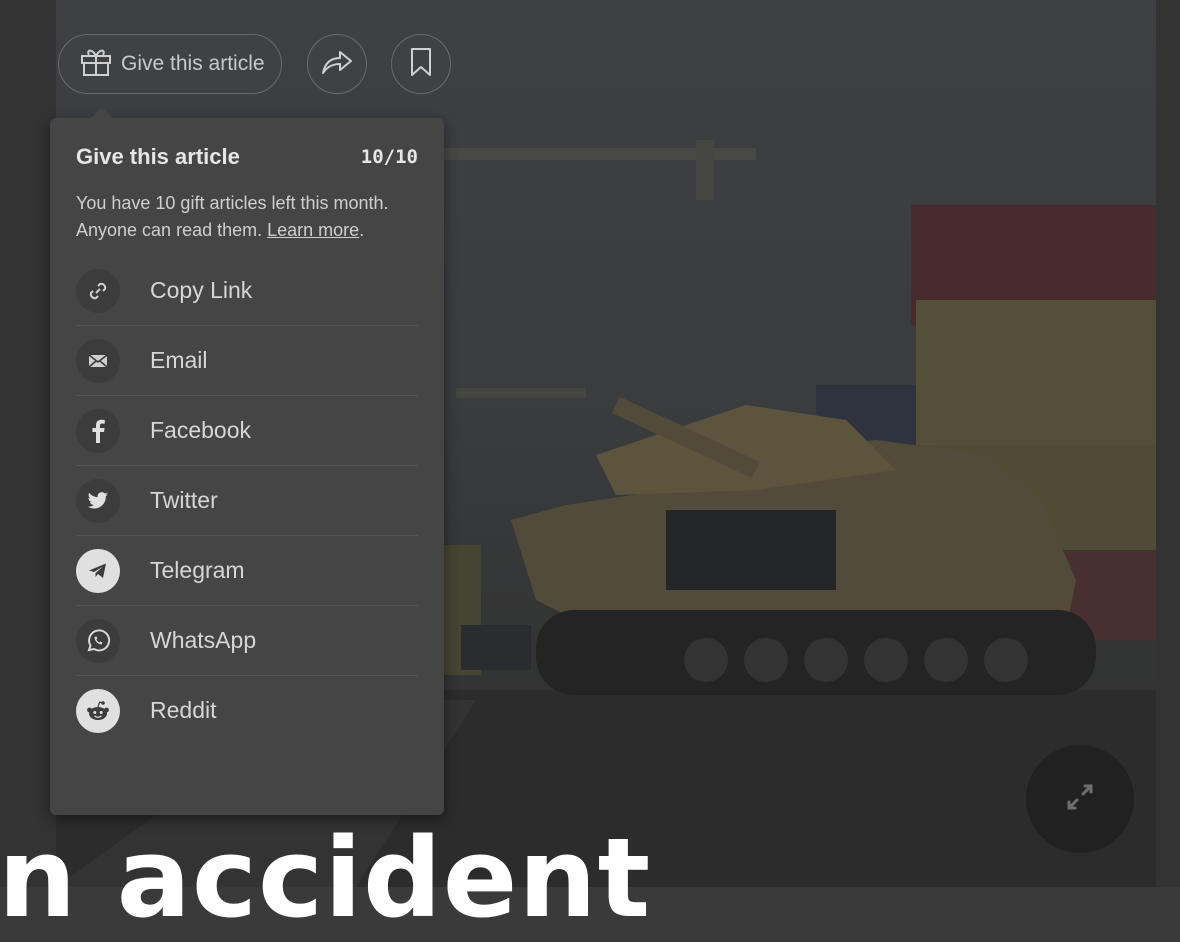  What do you see at coordinates (389, 157) in the screenshot?
I see `gift-count: 10/10` at bounding box center [389, 157].